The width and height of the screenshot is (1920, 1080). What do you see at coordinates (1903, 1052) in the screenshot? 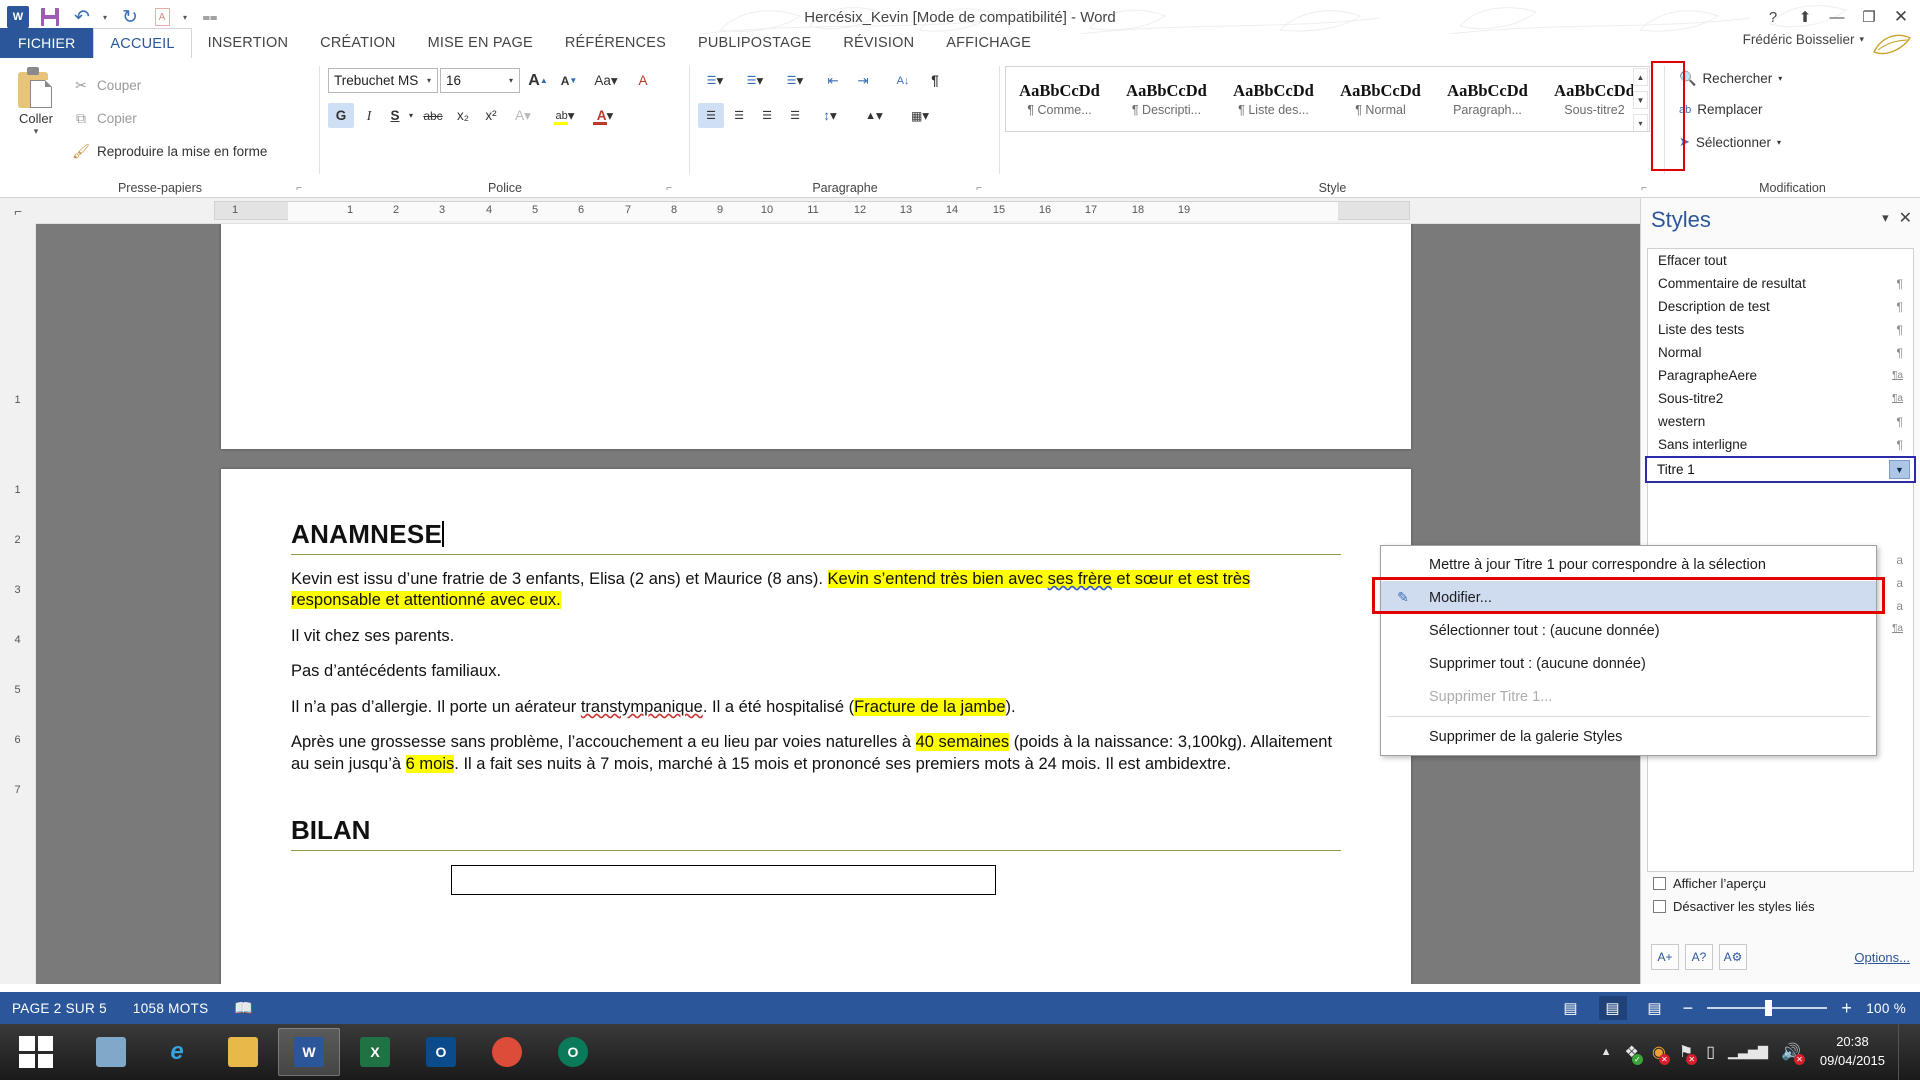
I see `show-desktop-button` at bounding box center [1903, 1052].